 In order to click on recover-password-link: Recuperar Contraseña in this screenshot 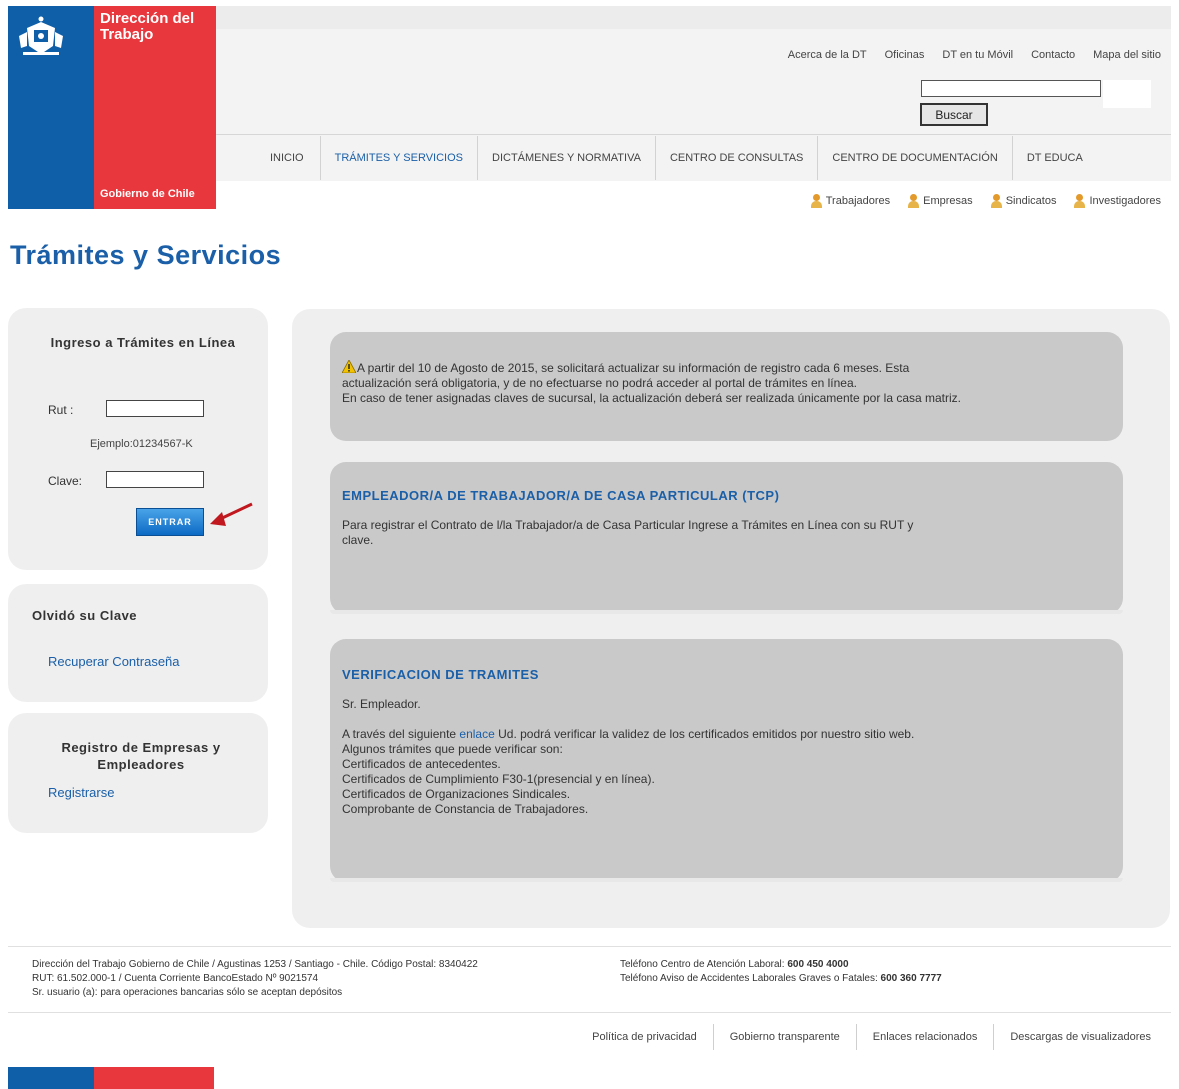, I will do `click(114, 661)`.